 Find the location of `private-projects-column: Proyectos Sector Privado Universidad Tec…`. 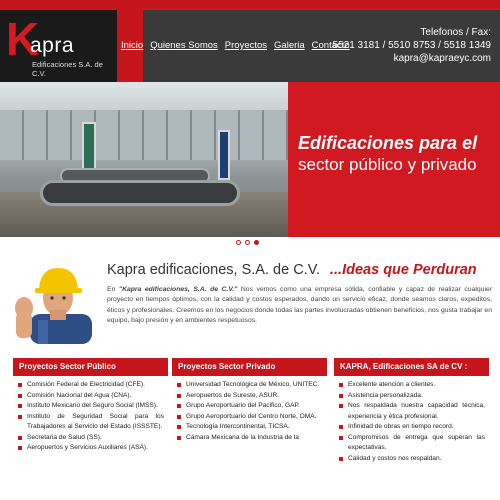

private-projects-column: Proyectos Sector Privado Universidad Tec… is located at coordinates (249, 400).